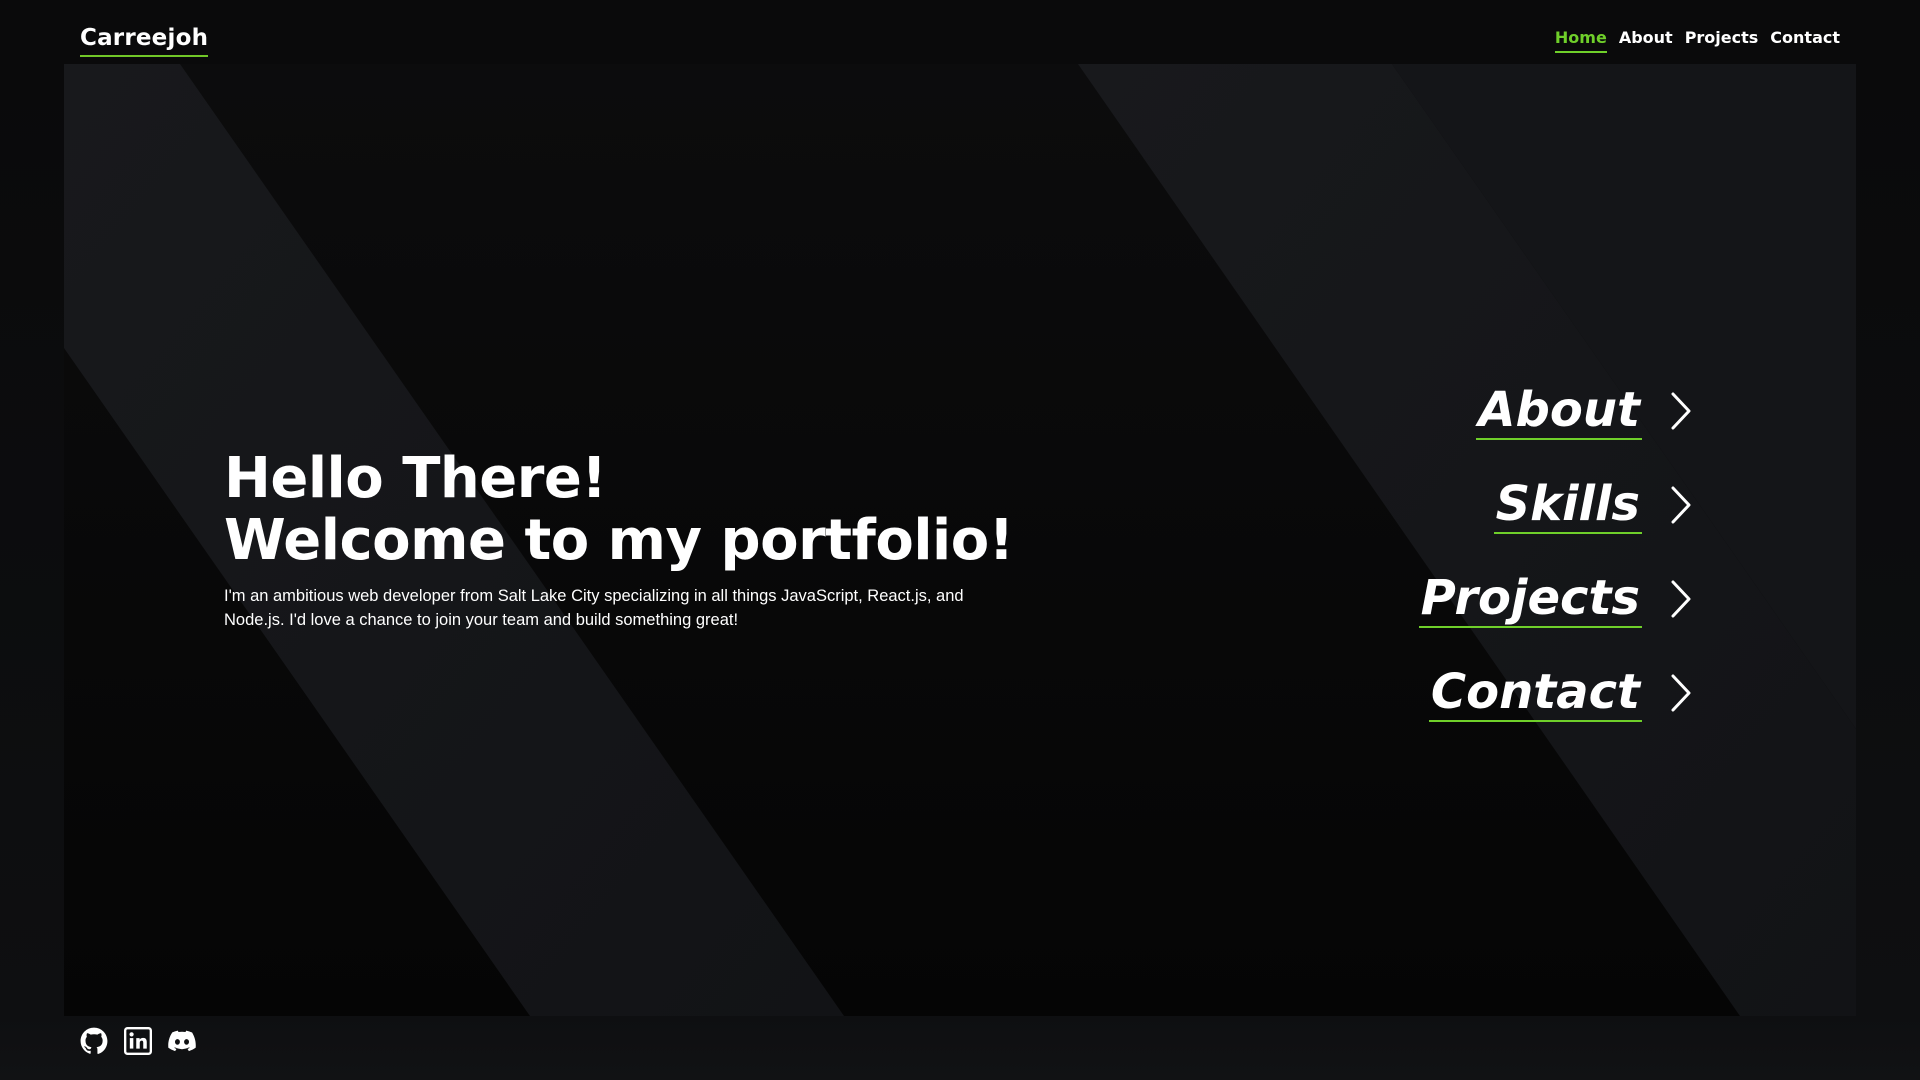 Image resolution: width=1920 pixels, height=1080 pixels. Describe the element at coordinates (1580, 40) in the screenshot. I see `nav-link-home: Home` at that location.